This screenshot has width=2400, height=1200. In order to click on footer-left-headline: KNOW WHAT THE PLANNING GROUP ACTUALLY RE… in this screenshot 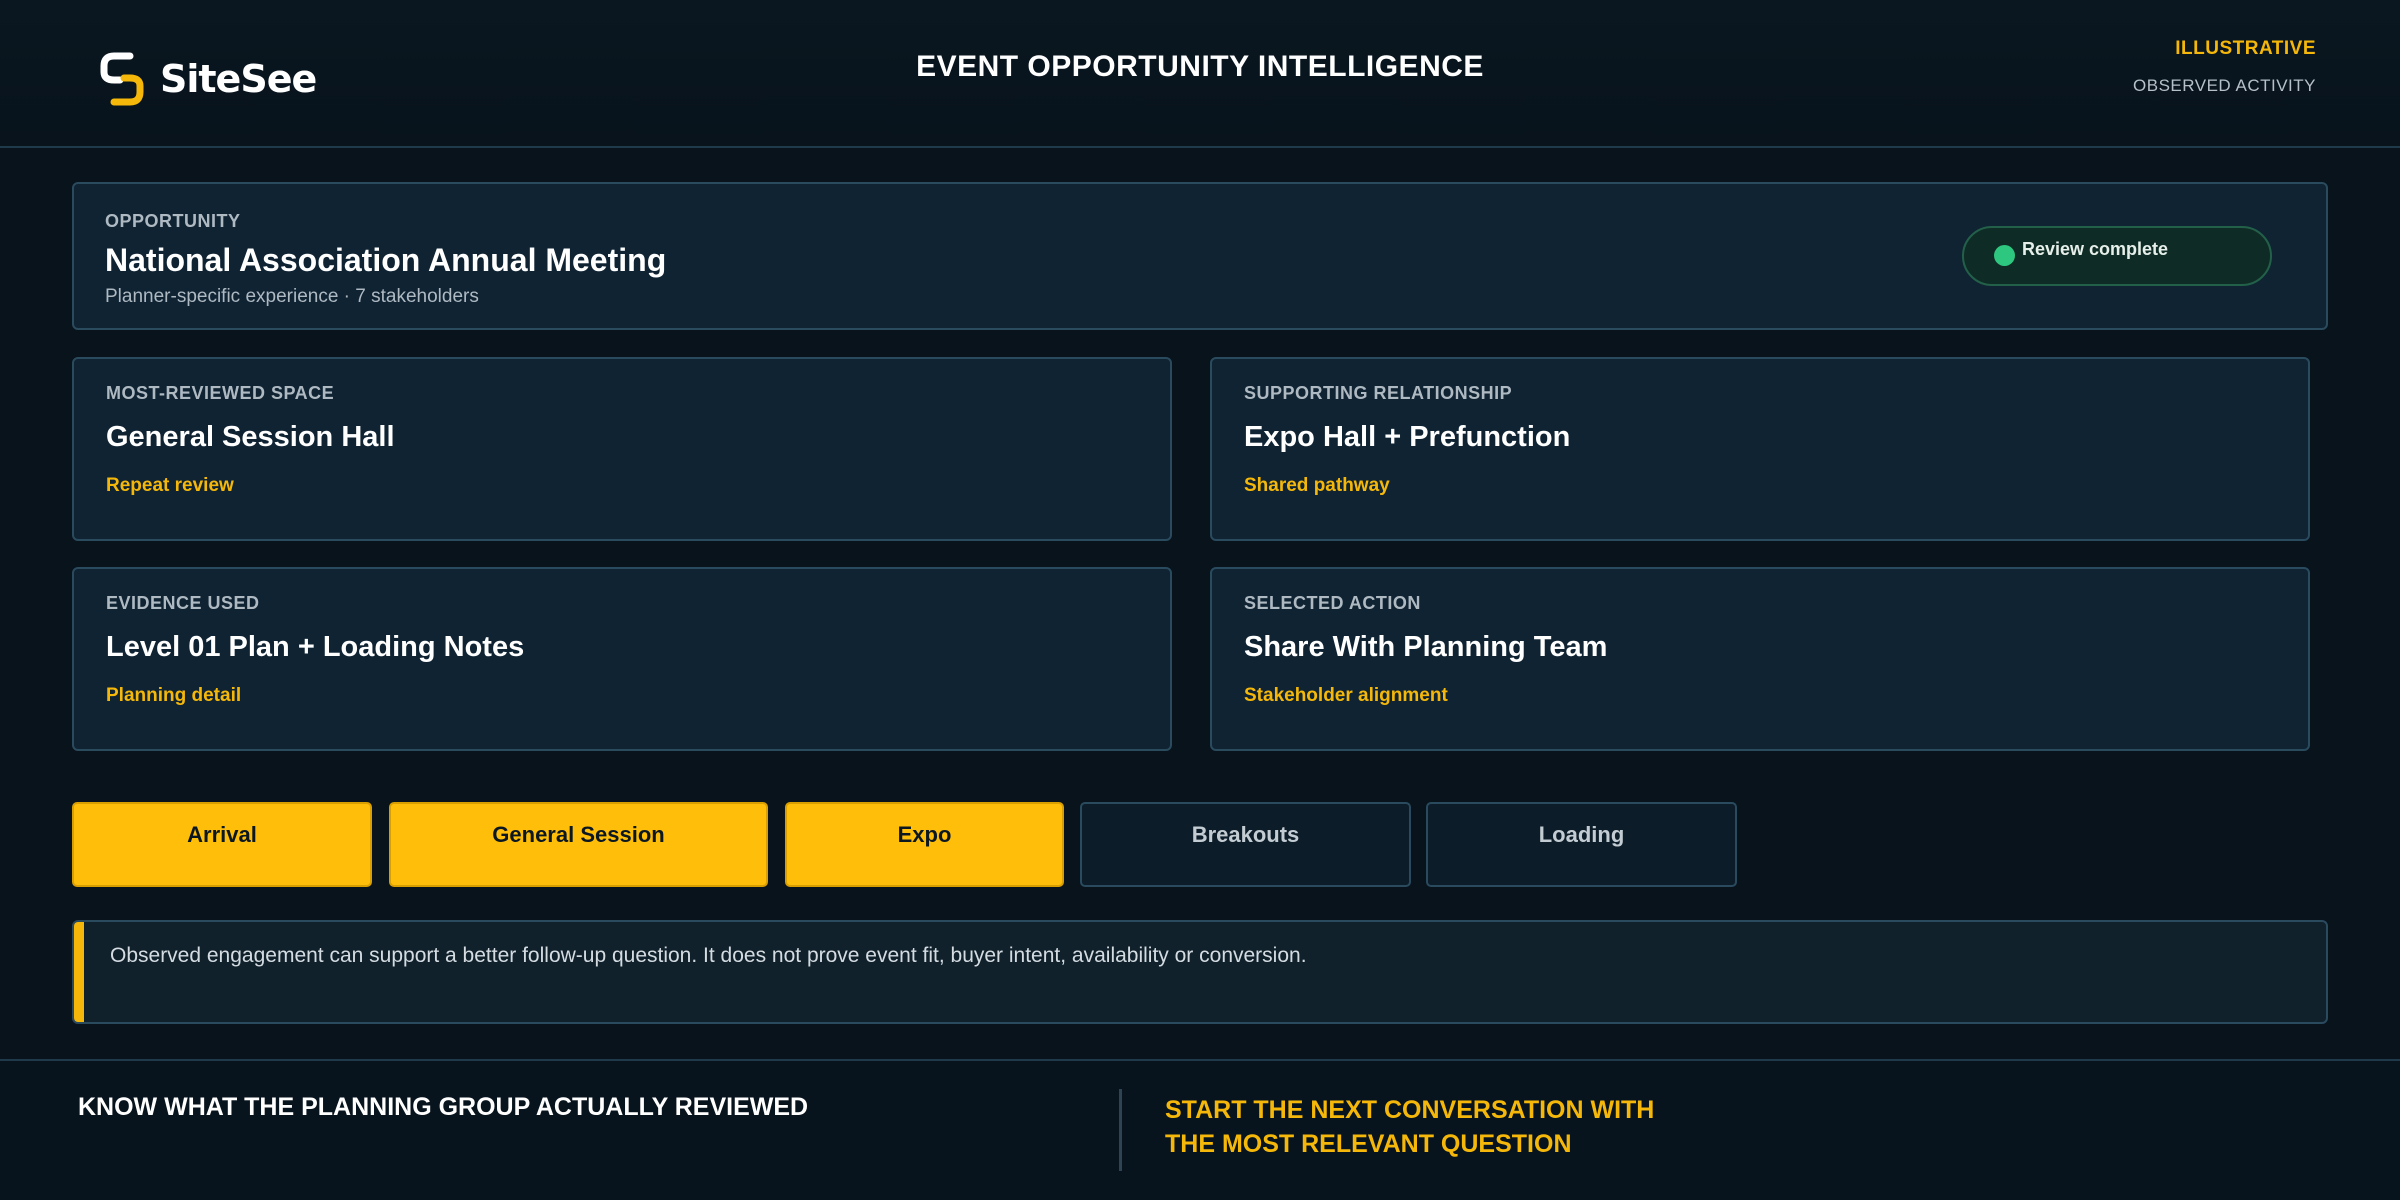, I will do `click(443, 1107)`.